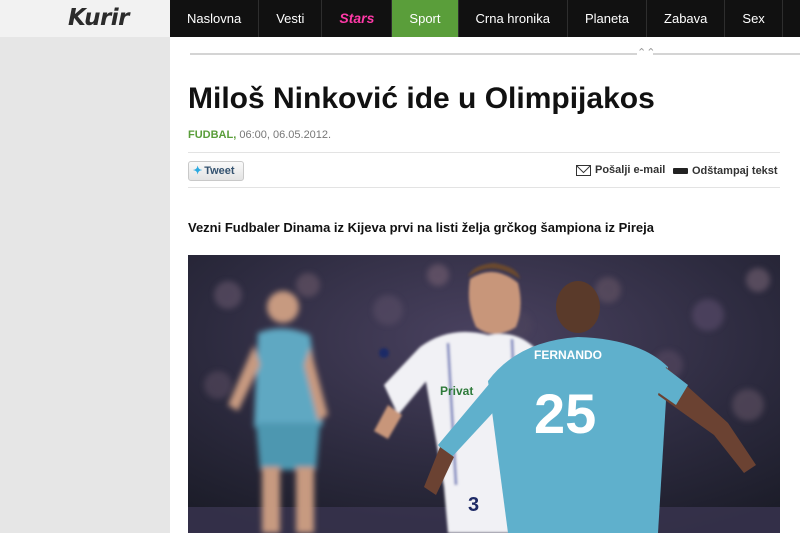 The image size is (800, 533). What do you see at coordinates (583, 170) in the screenshot?
I see `envelope-icon` at bounding box center [583, 170].